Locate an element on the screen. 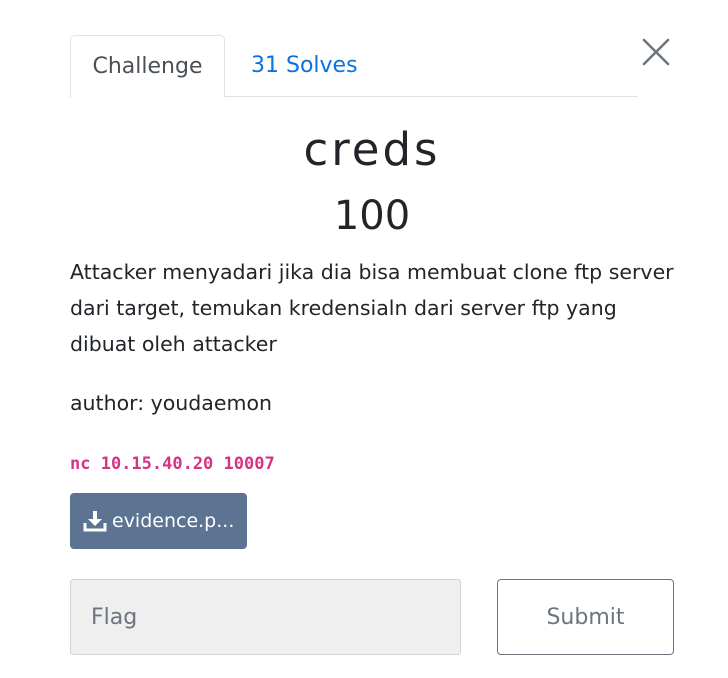  challenge-author: author: youdaemon is located at coordinates (171, 403).